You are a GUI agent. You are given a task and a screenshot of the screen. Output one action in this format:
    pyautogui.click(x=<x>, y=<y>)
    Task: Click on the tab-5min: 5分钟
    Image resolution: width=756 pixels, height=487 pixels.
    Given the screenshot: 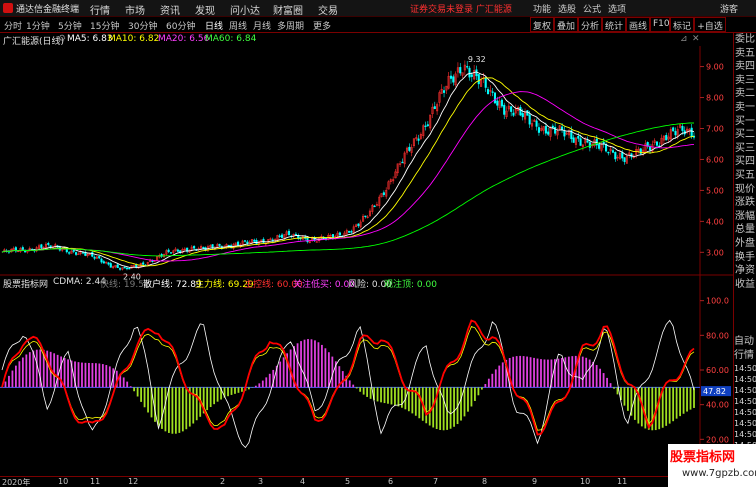 What is the action you would take?
    pyautogui.click(x=70, y=25)
    